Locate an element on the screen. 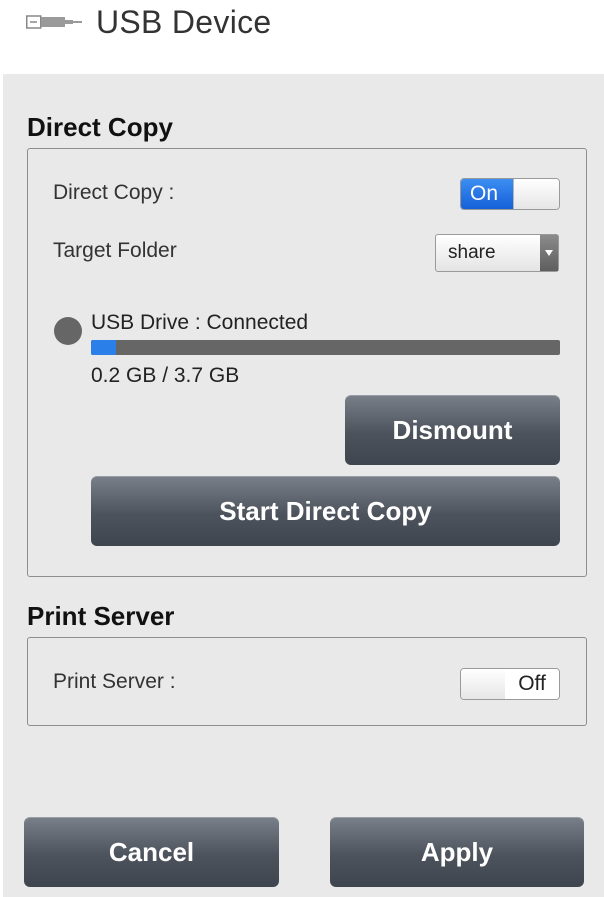 The width and height of the screenshot is (604, 897). drive-usage-bar is located at coordinates (325, 347).